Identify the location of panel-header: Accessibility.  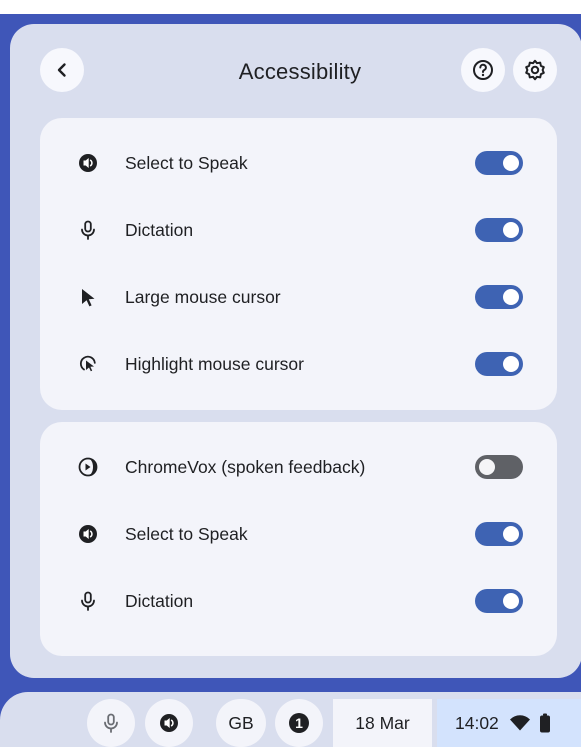
(295, 71).